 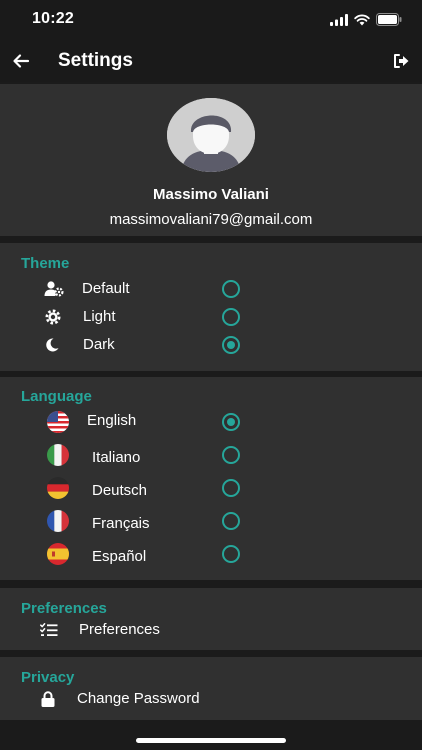 I want to click on language-option-english: English, so click(x=211, y=422).